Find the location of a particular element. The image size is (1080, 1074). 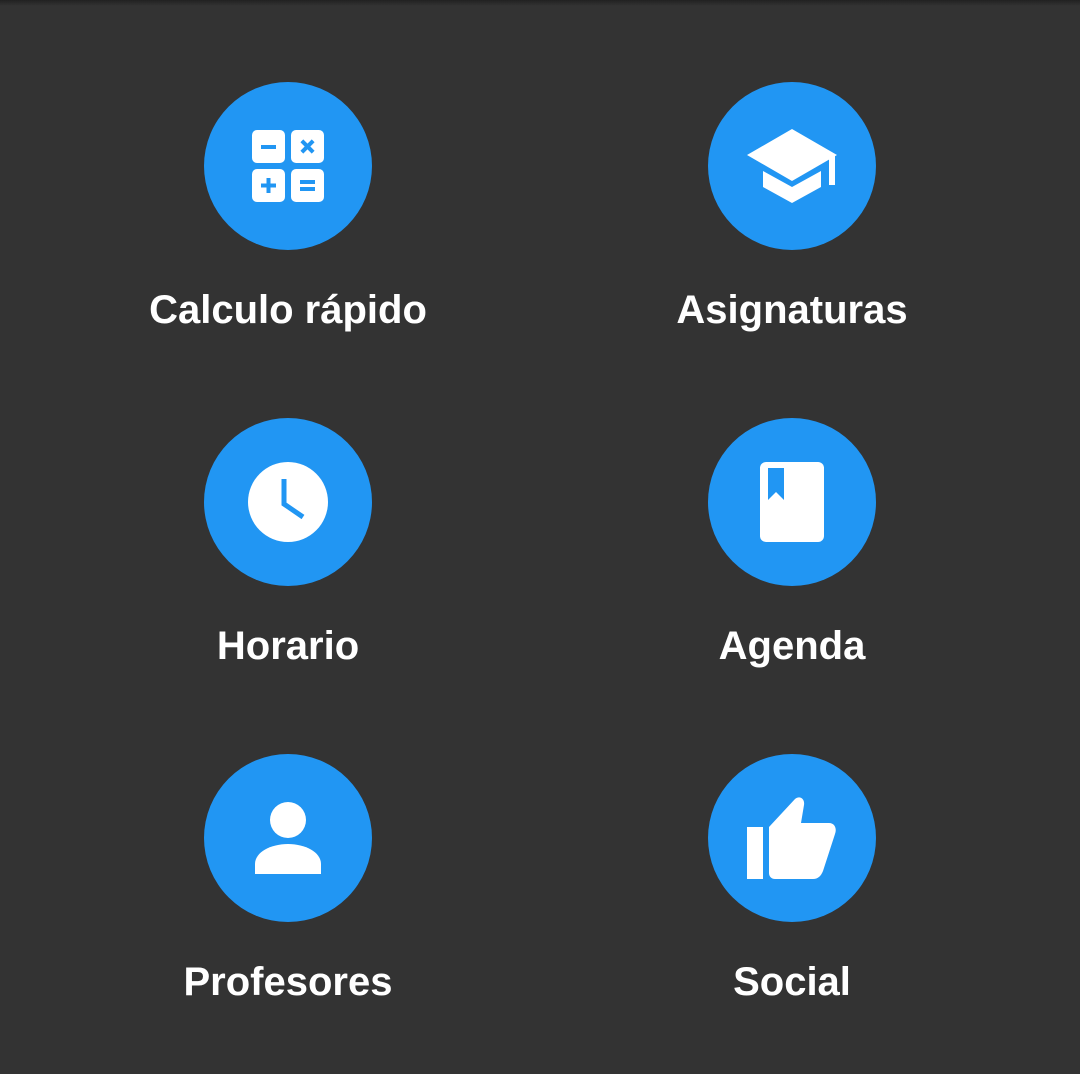

profesores-button is located at coordinates (288, 838).